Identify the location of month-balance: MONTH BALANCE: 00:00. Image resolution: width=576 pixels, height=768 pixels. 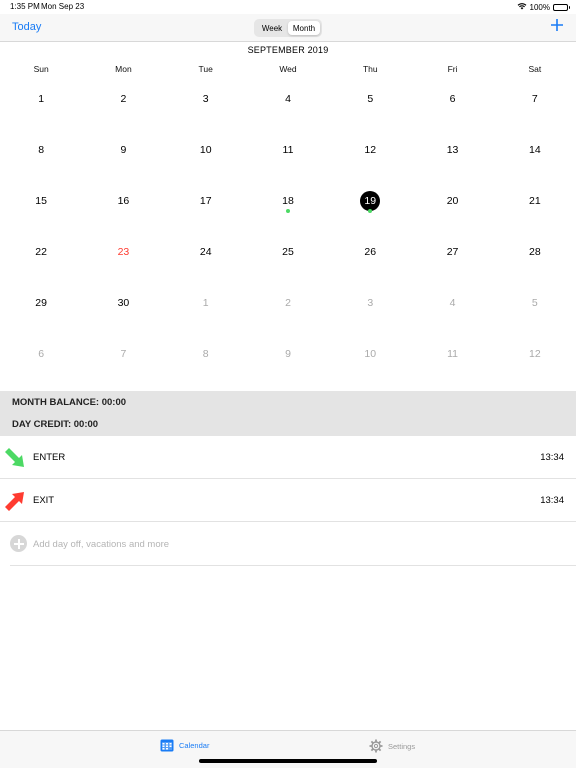
(69, 402).